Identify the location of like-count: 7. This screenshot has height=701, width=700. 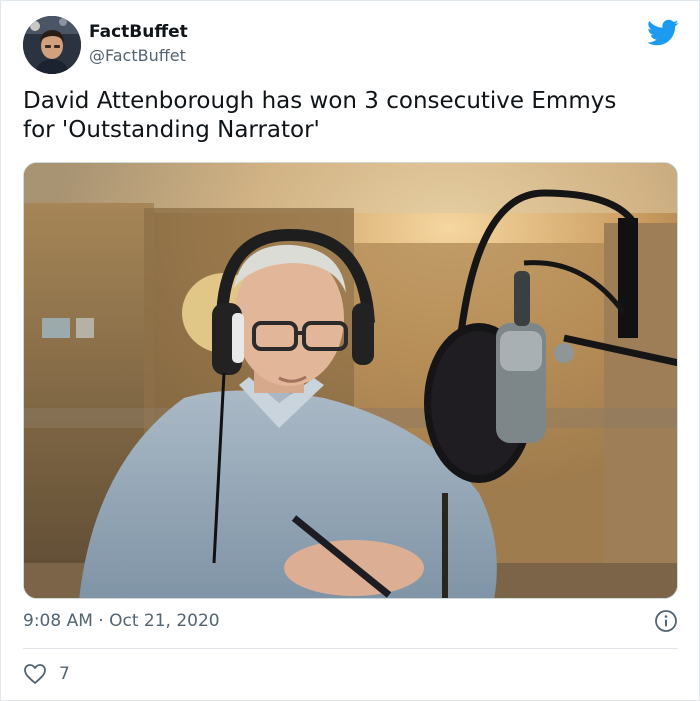
(64, 674).